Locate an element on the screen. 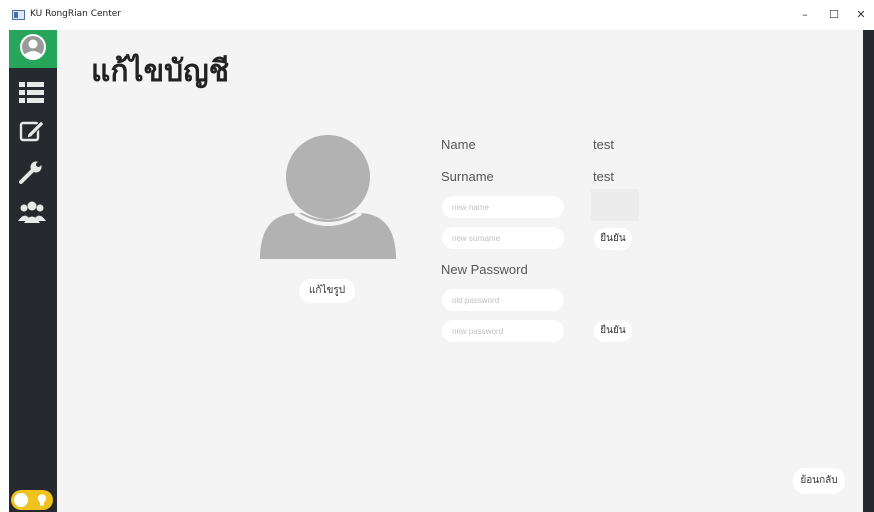 The image size is (874, 512). new-name-input is located at coordinates (503, 207).